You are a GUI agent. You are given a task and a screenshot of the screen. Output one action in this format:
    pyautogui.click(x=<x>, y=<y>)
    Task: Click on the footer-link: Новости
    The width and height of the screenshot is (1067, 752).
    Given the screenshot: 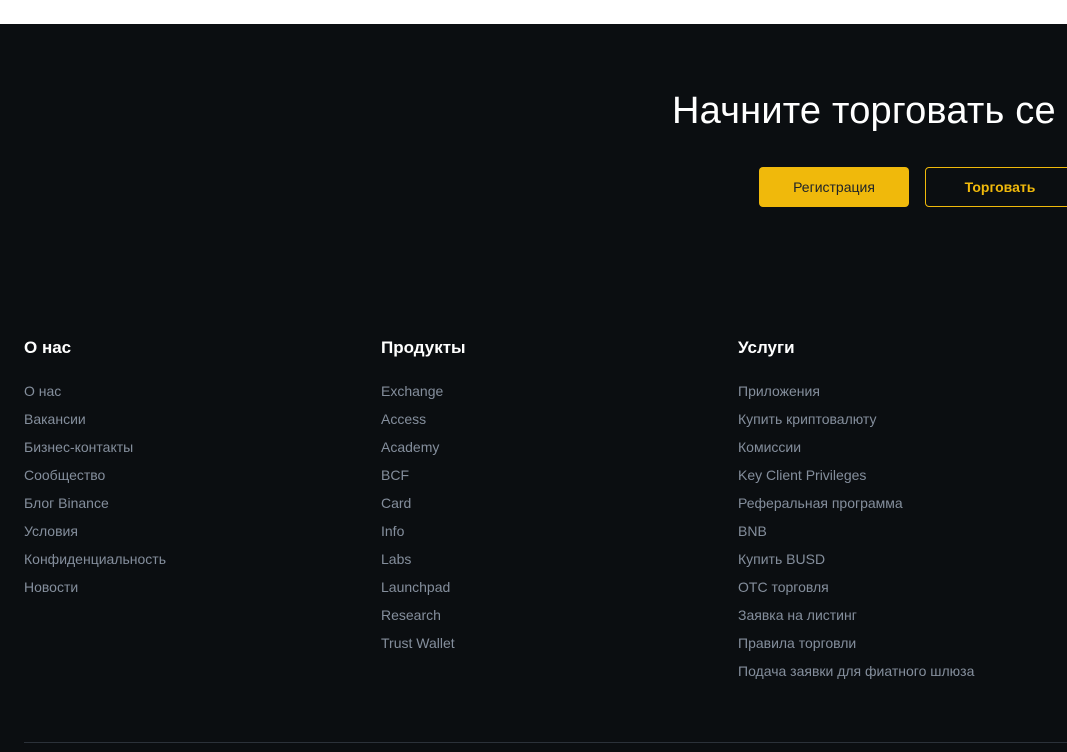 What is the action you would take?
    pyautogui.click(x=95, y=587)
    